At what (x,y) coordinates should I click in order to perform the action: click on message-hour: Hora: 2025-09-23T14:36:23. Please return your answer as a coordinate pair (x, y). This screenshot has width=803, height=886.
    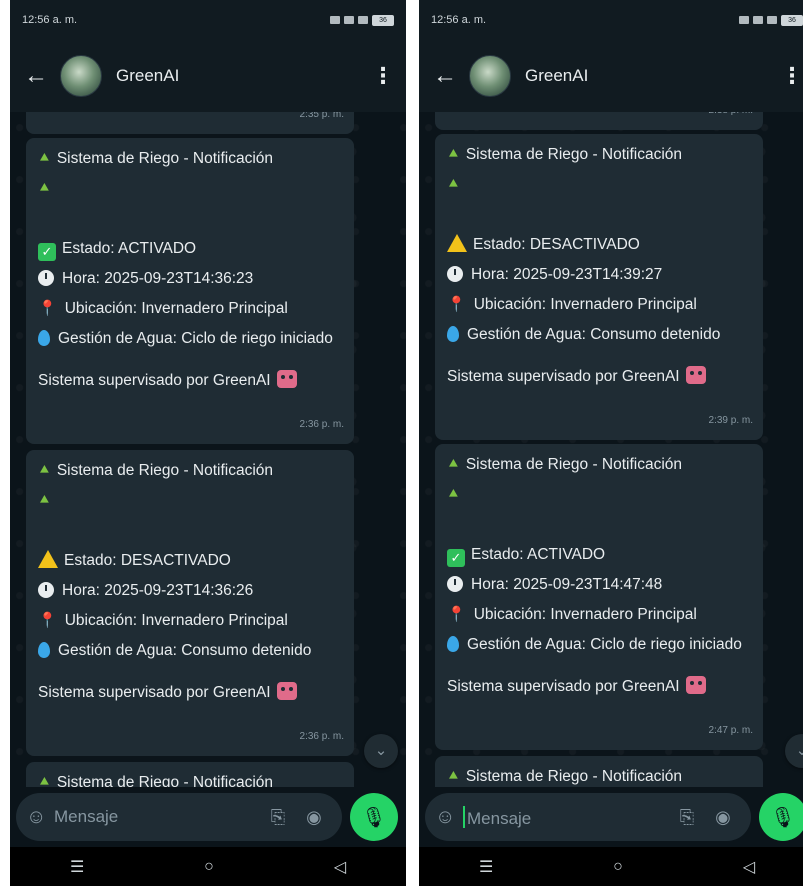
    Looking at the image, I should click on (190, 279).